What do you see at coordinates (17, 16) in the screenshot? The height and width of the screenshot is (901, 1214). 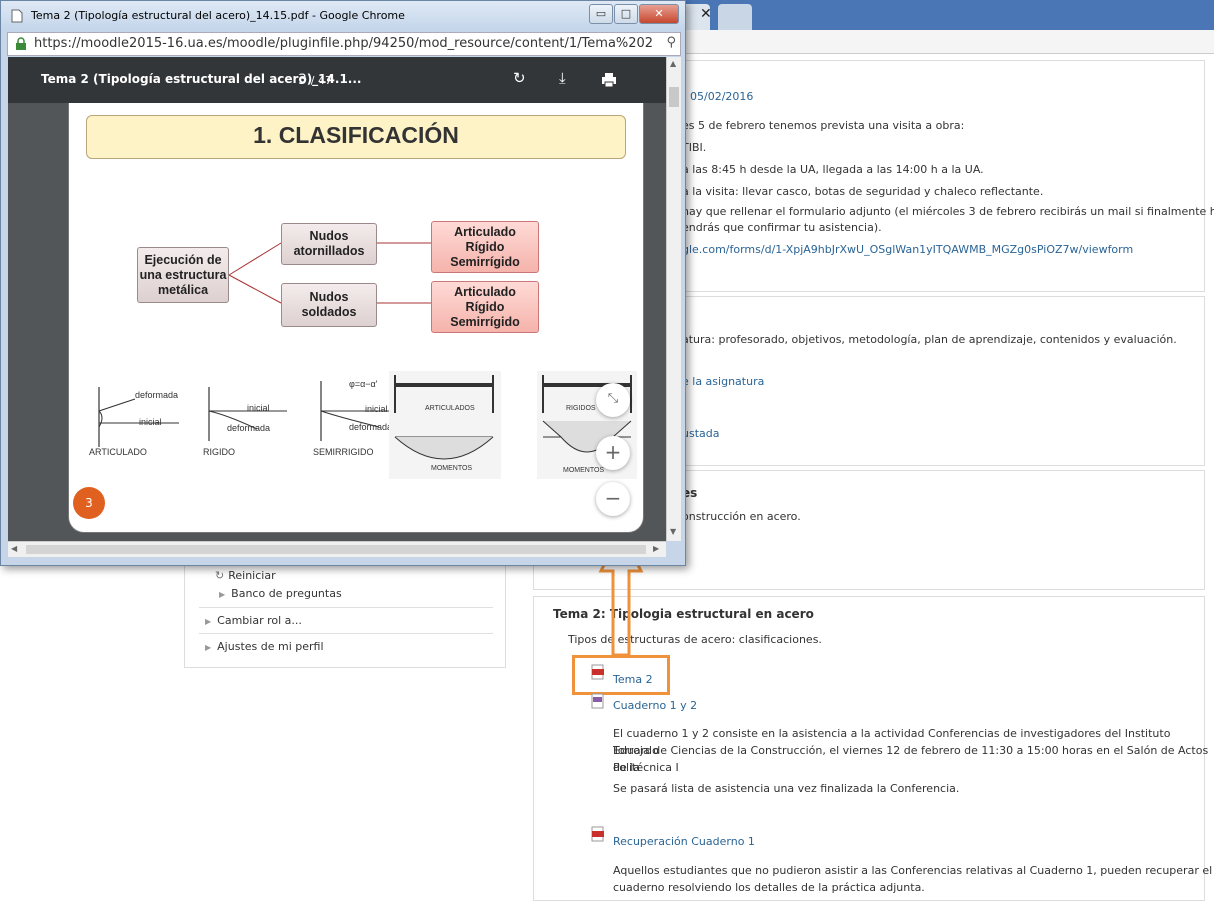 I see `document-icon` at bounding box center [17, 16].